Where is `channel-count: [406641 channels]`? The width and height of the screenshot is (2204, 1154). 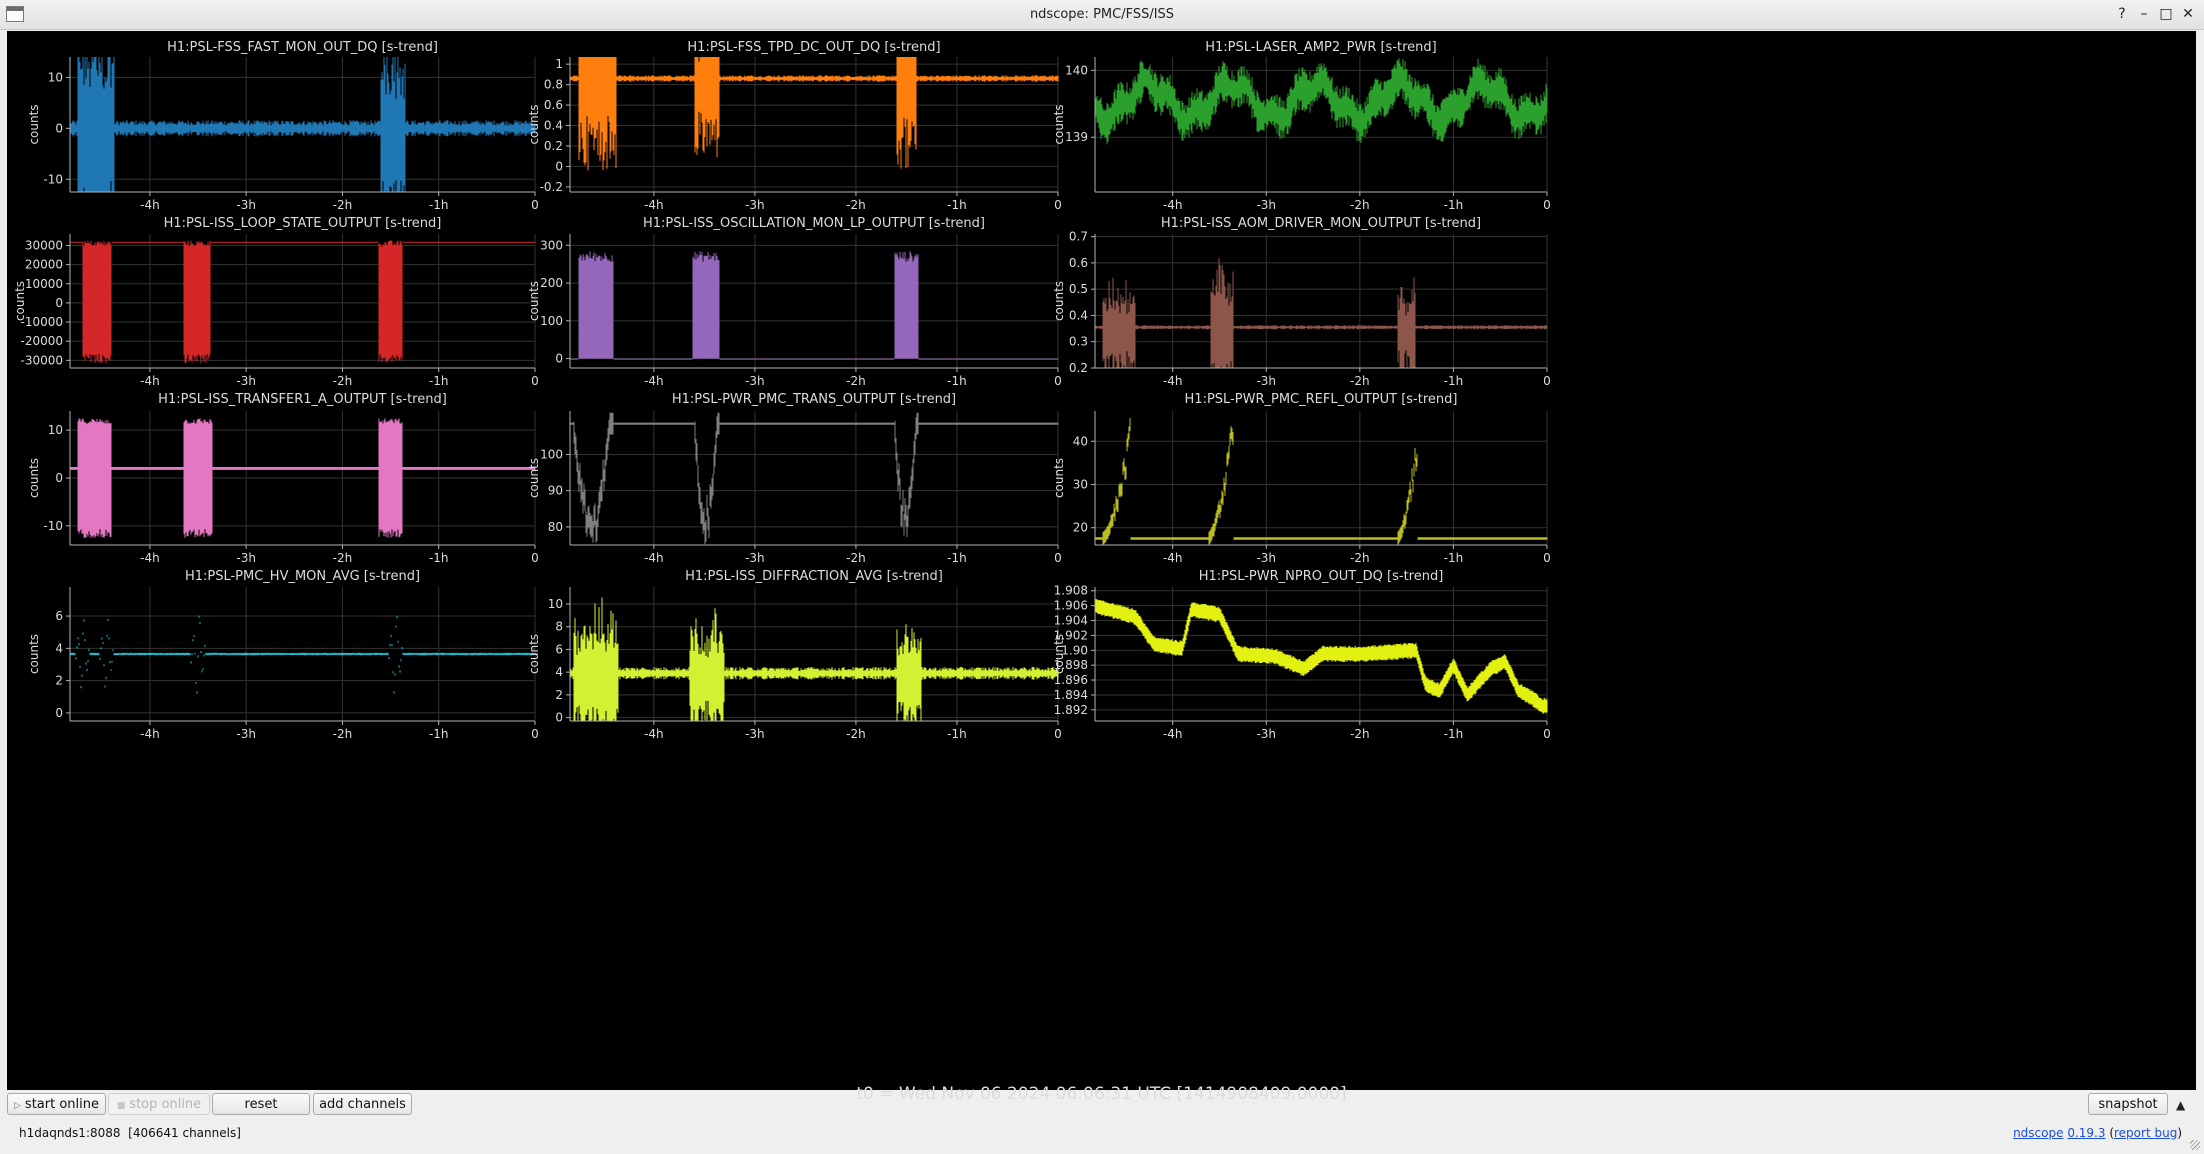
channel-count: [406641 channels] is located at coordinates (184, 1133).